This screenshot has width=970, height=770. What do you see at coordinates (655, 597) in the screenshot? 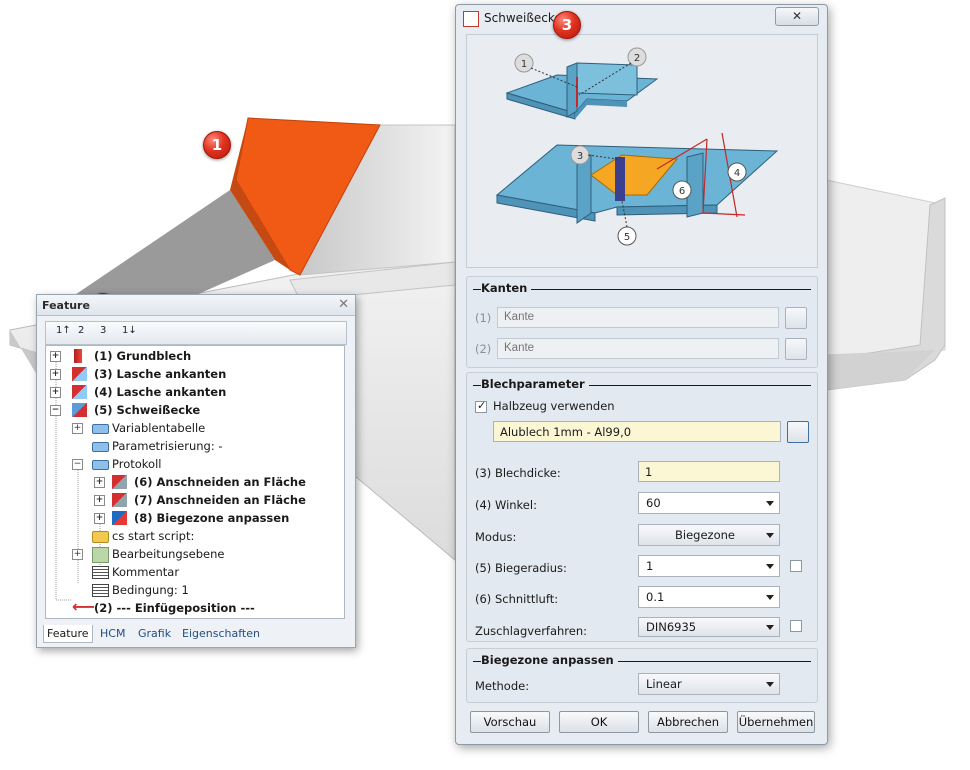
I see `schnittluft-value: 0.1` at bounding box center [655, 597].